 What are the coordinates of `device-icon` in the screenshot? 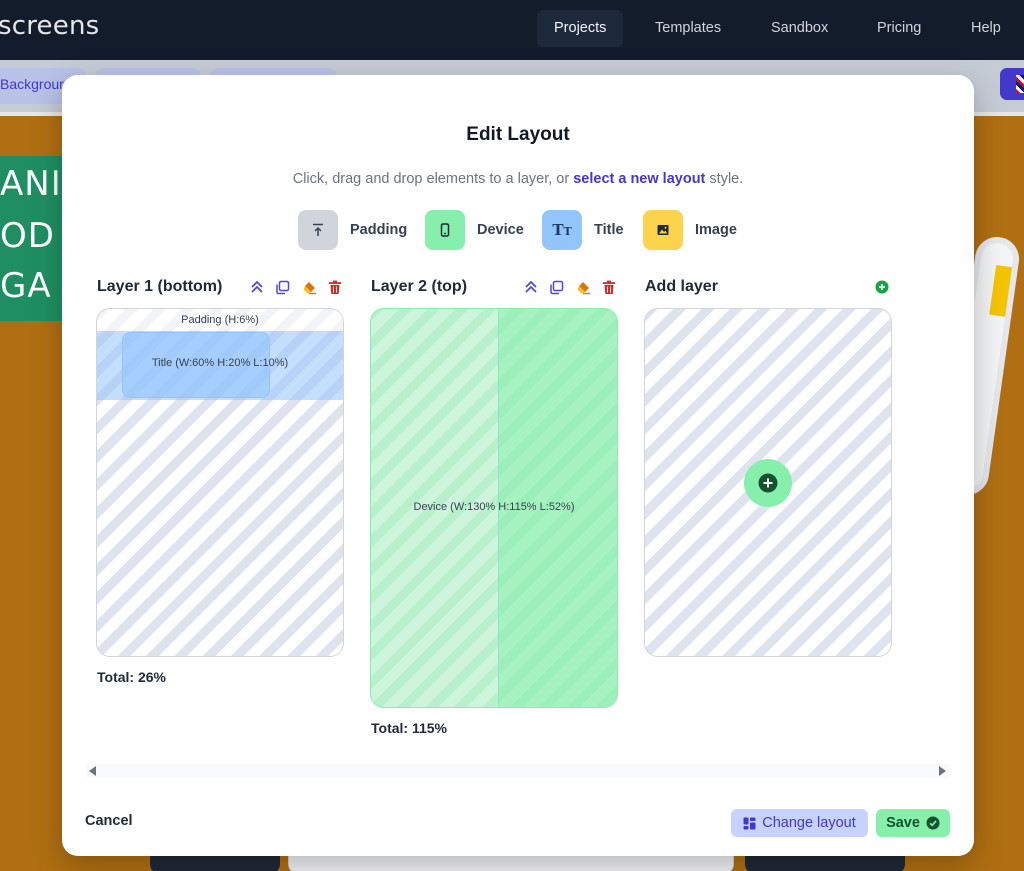 It's located at (445, 230).